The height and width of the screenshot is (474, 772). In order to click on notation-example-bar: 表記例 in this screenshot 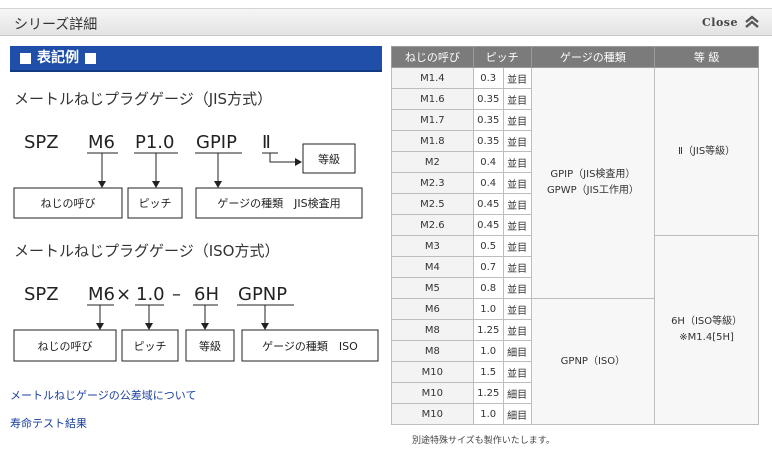, I will do `click(196, 59)`.